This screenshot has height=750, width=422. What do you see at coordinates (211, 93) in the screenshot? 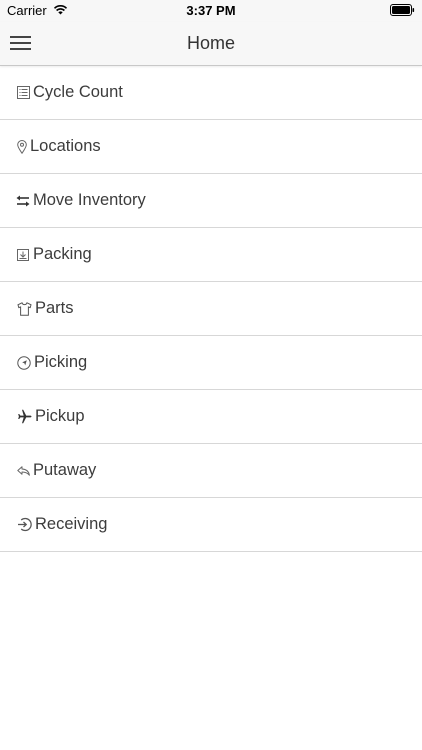
I see `menu-item-cycle-count: Cycle Count` at bounding box center [211, 93].